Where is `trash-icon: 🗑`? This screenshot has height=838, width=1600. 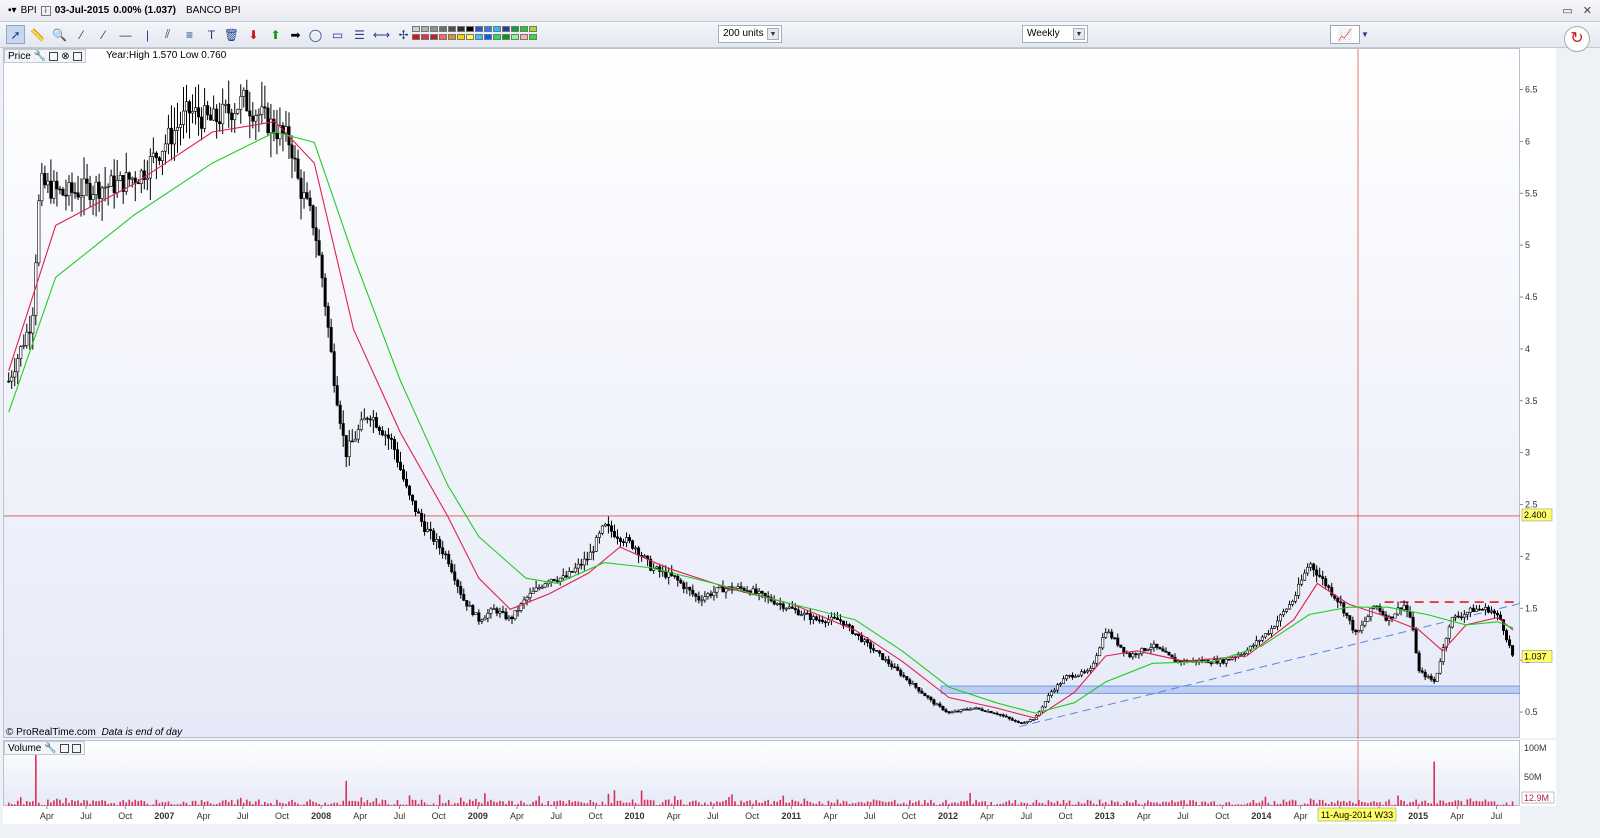 trash-icon: 🗑 is located at coordinates (231, 34).